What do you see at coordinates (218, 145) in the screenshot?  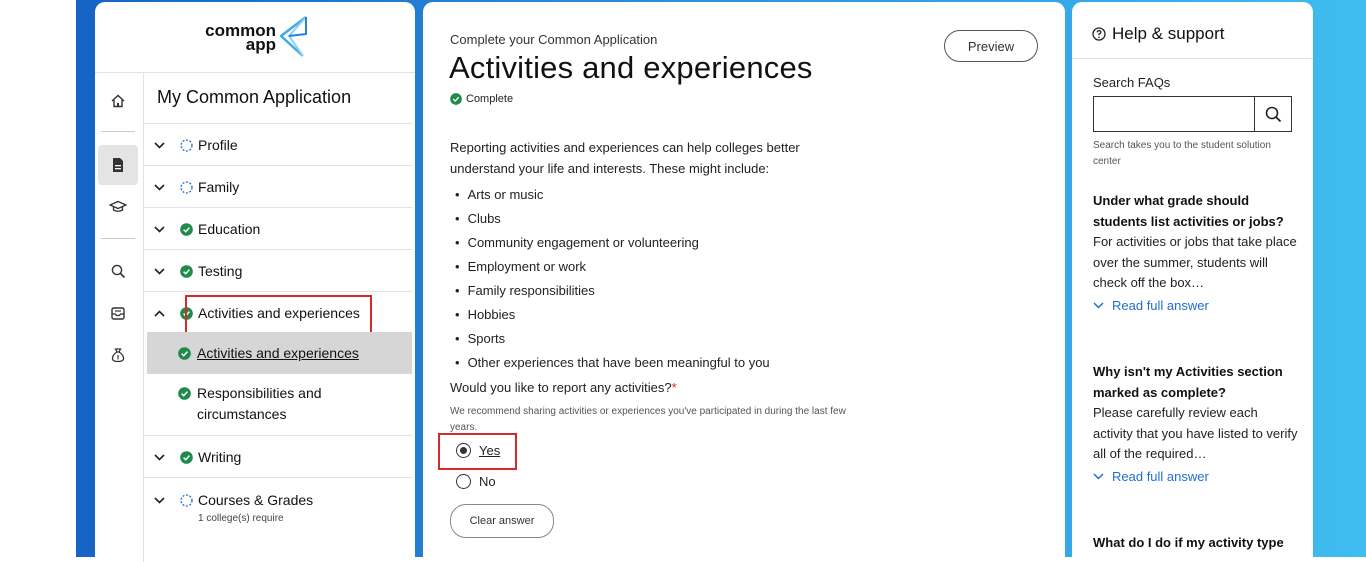 I see `nav-section-label: Profile` at bounding box center [218, 145].